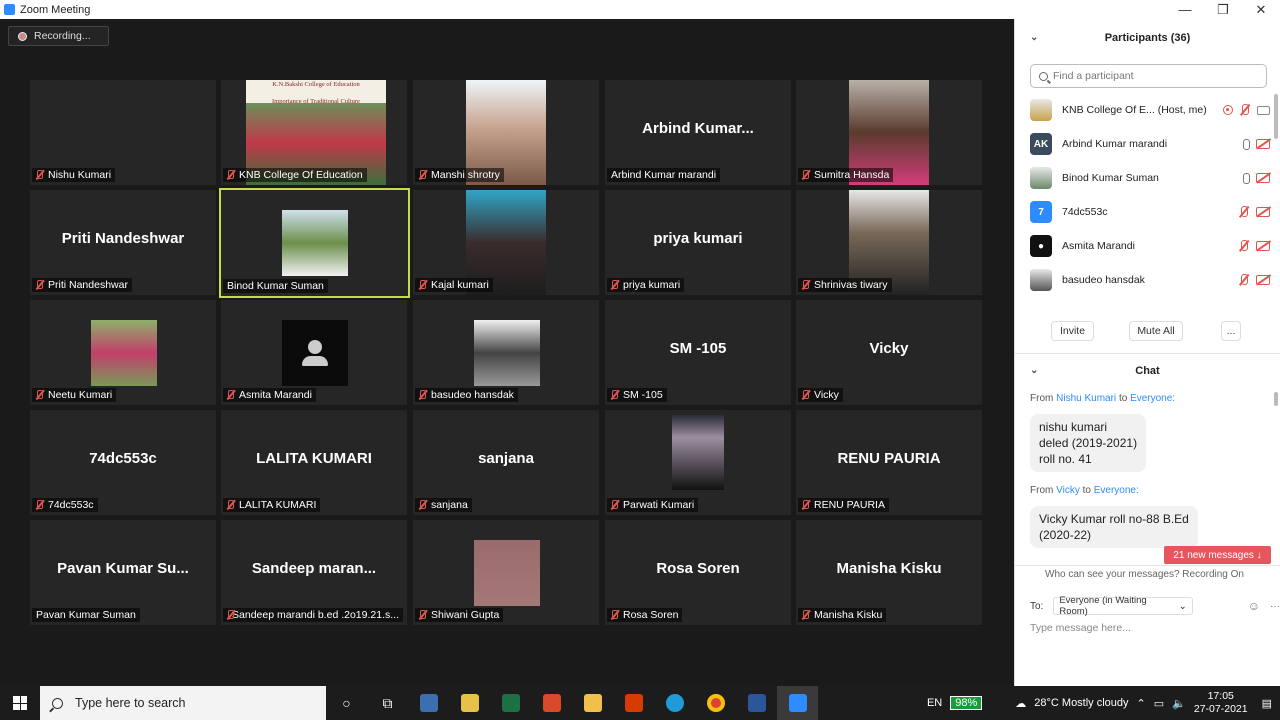  I want to click on participant-video-tile: Neetu Kumari, so click(123, 352).